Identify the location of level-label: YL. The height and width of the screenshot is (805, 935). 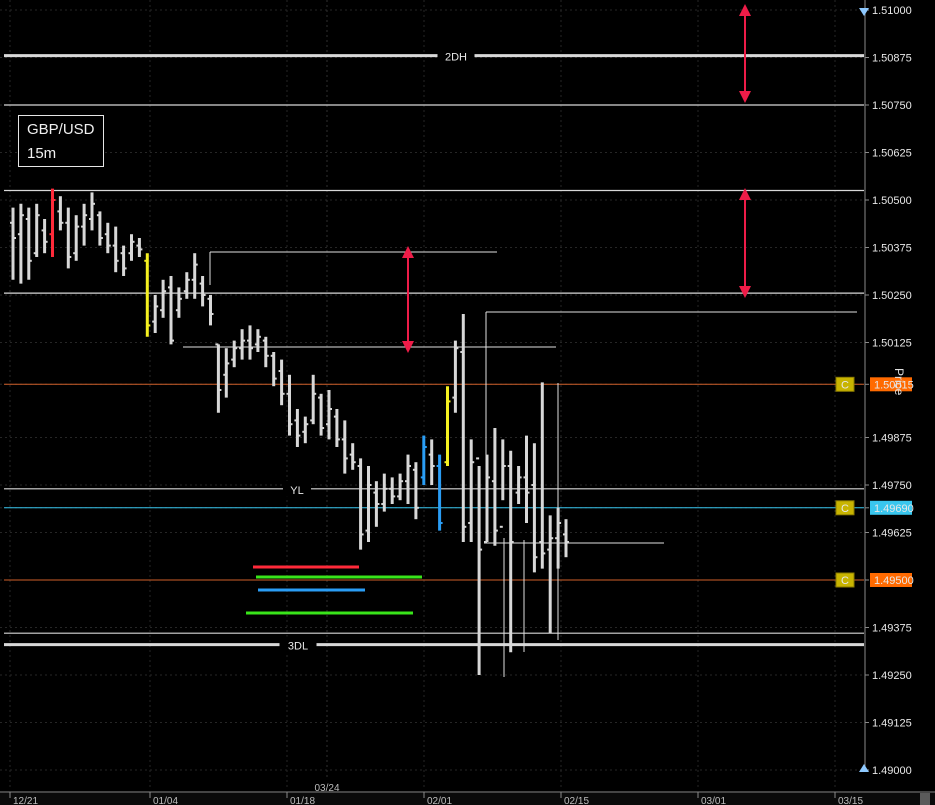
(296, 491).